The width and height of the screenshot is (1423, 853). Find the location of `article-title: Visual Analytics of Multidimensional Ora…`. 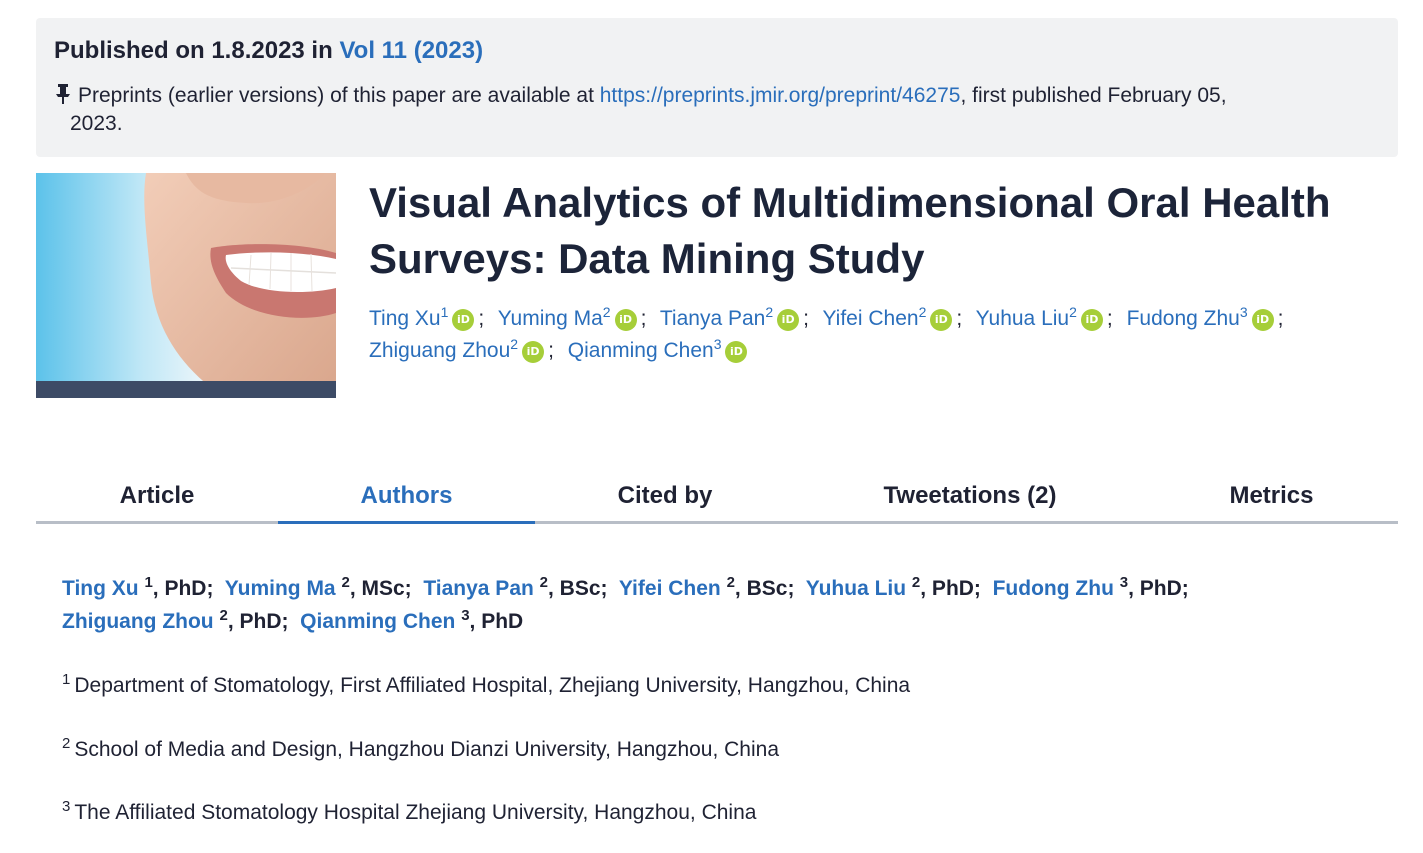

article-title: Visual Analytics of Multidimensional Ora… is located at coordinates (850, 230).